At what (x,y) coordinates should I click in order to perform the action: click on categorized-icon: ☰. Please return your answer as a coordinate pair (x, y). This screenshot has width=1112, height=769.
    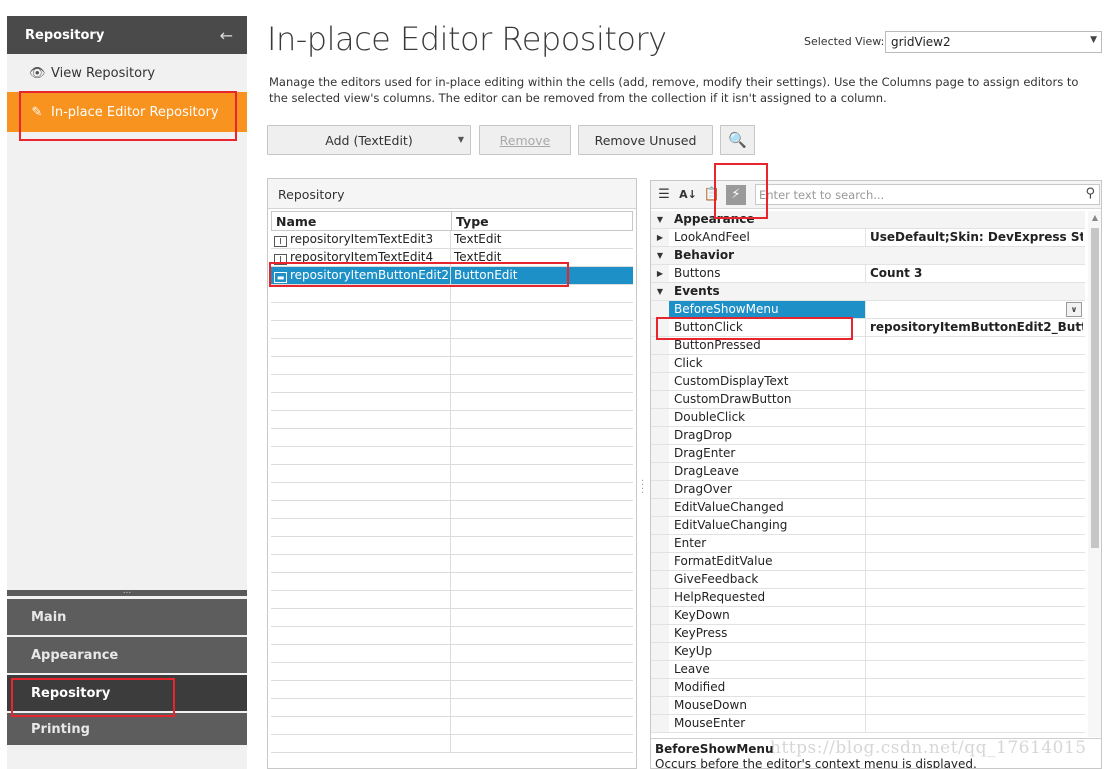
    Looking at the image, I should click on (664, 195).